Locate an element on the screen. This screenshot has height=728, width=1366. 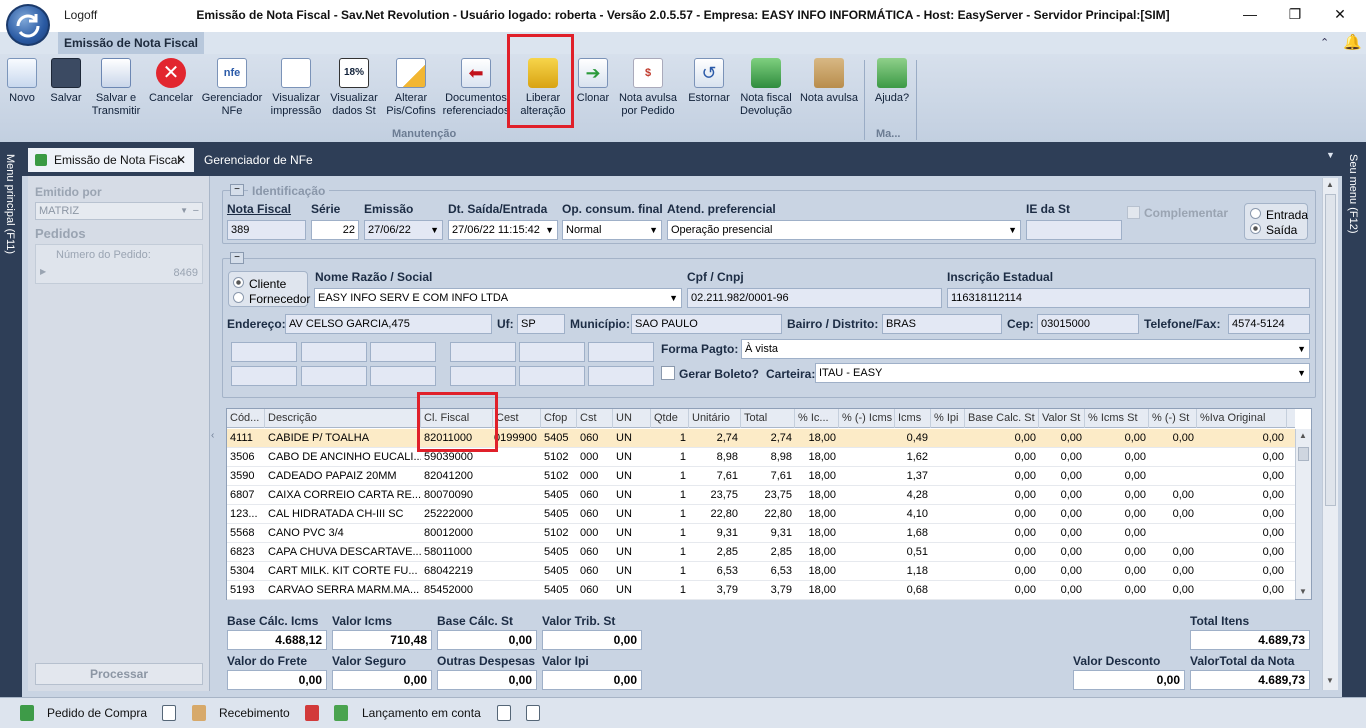
table-cell: 9,31 is located at coordinates (768, 533).